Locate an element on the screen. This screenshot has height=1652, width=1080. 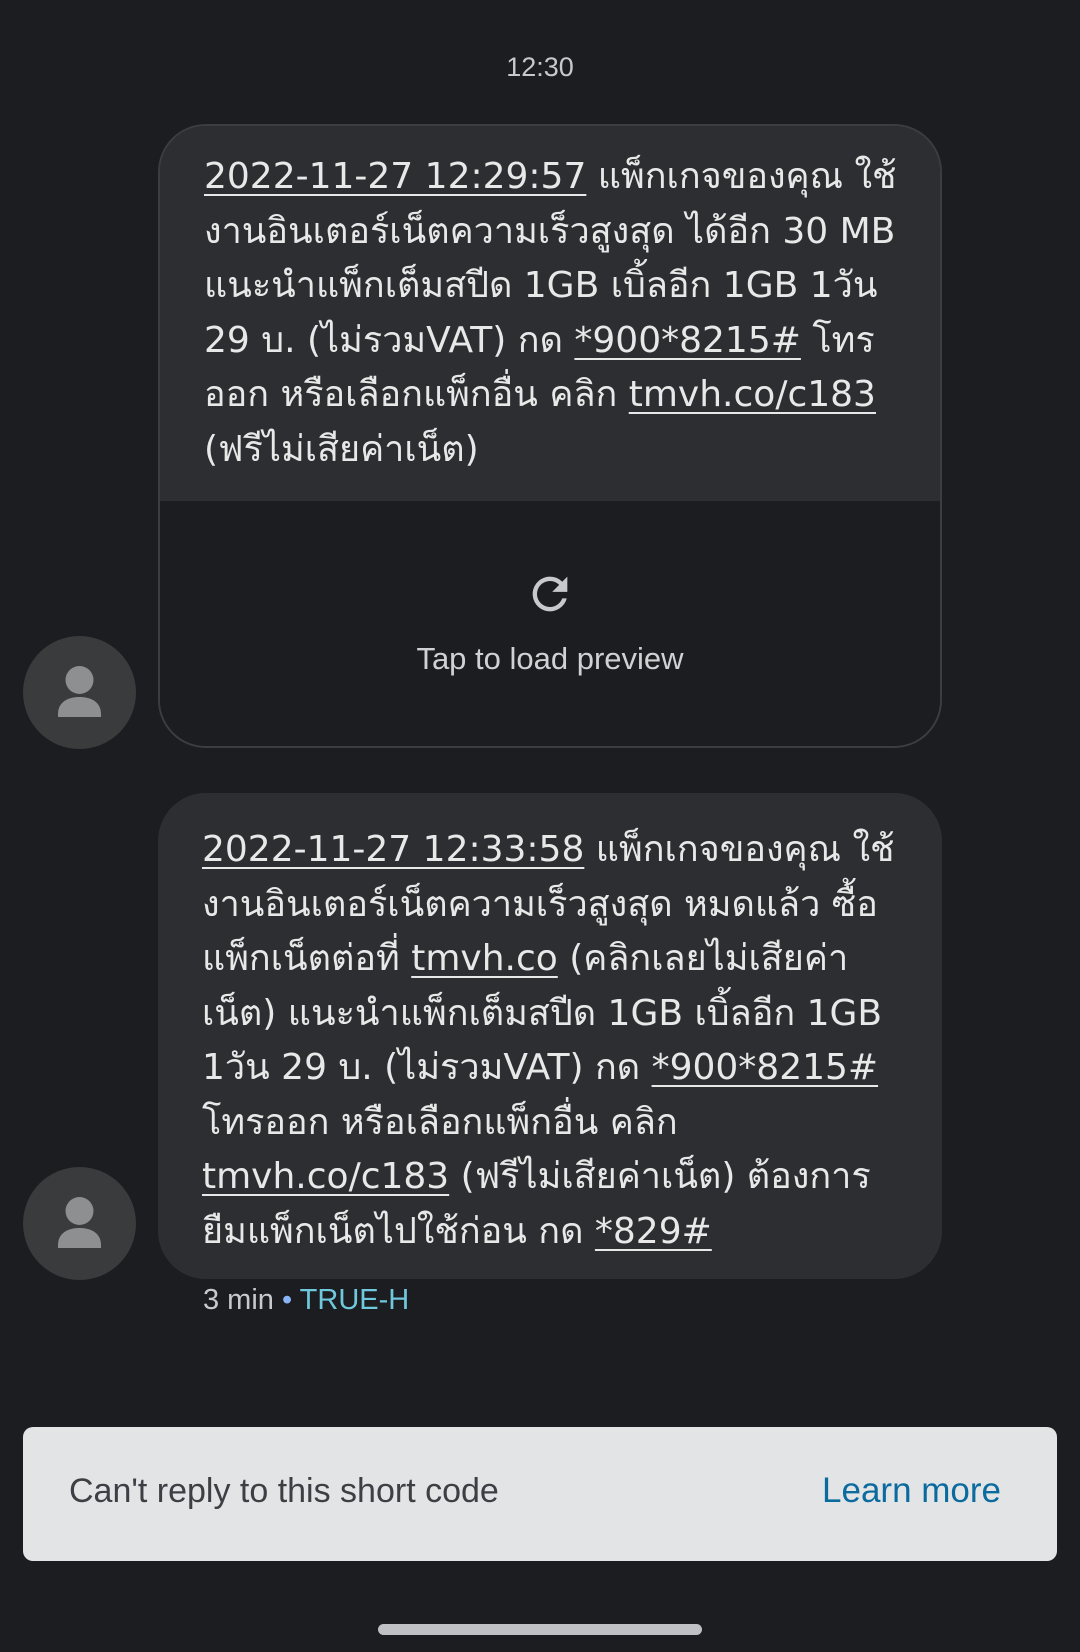
learn-more-button: Learn more is located at coordinates (911, 1491).